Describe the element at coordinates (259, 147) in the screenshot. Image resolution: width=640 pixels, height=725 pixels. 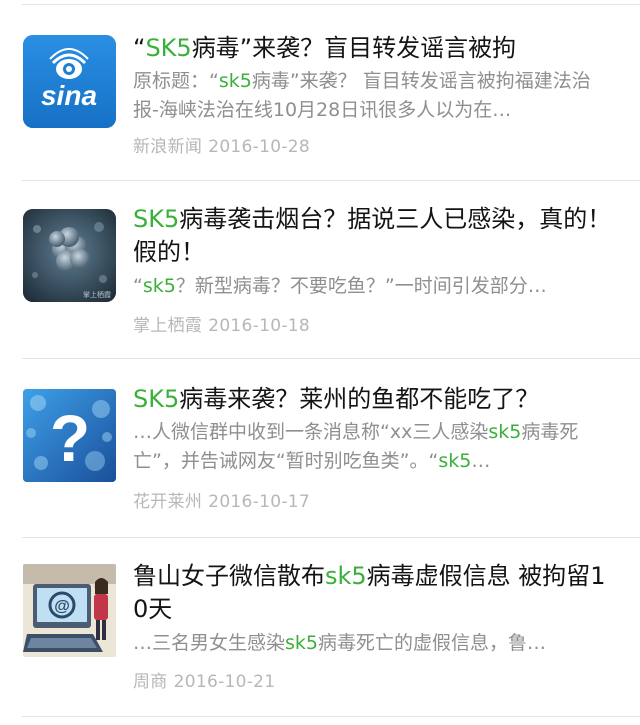
I see `news-date: 2016-10-28` at that location.